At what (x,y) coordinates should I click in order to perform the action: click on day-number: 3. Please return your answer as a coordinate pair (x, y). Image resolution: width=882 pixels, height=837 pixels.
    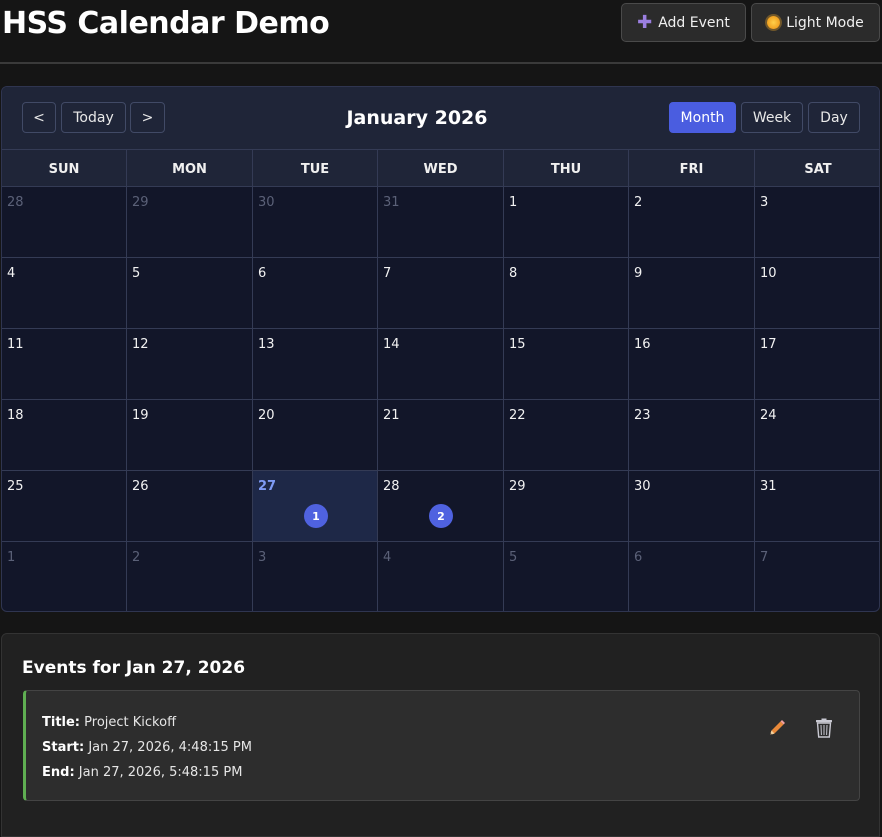
    Looking at the image, I should click on (764, 202).